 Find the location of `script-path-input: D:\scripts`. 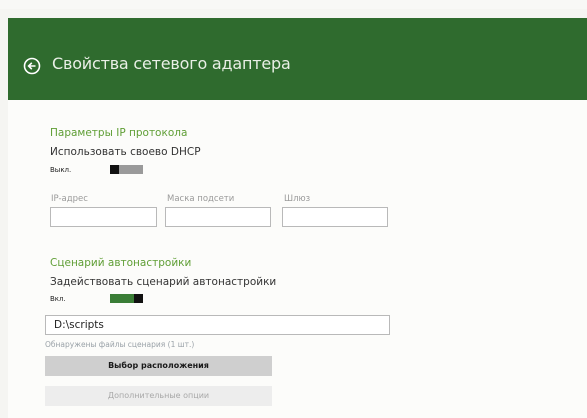

script-path-input: D:\scripts is located at coordinates (217, 325).